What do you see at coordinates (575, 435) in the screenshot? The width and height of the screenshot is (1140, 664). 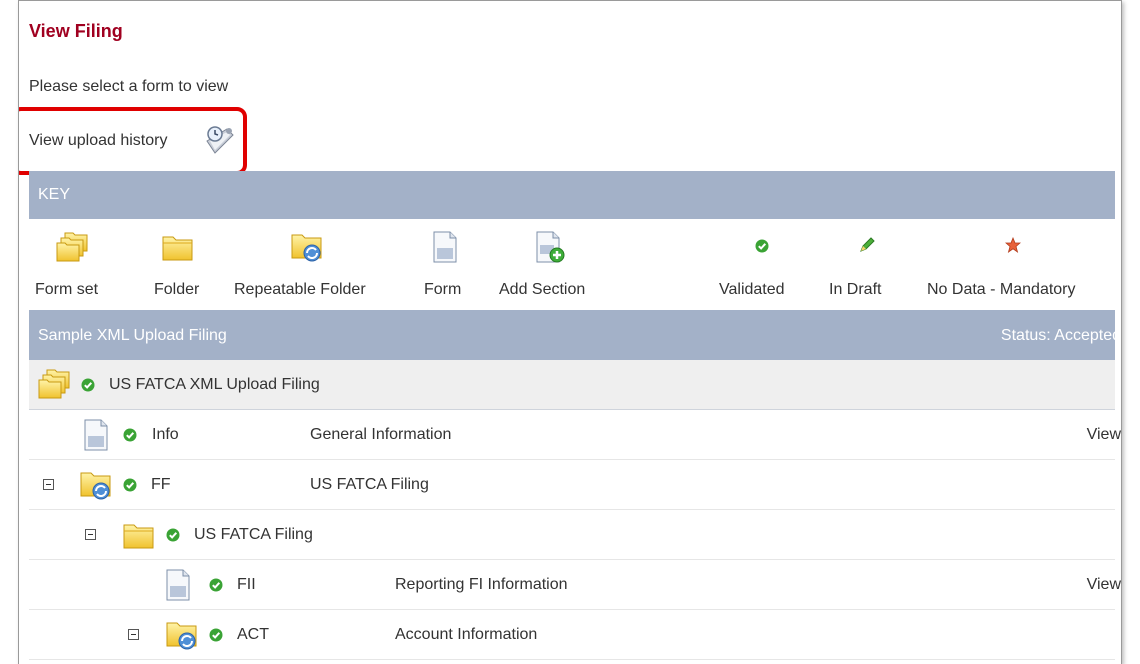 I see `tree-row-info: Info General Information View` at bounding box center [575, 435].